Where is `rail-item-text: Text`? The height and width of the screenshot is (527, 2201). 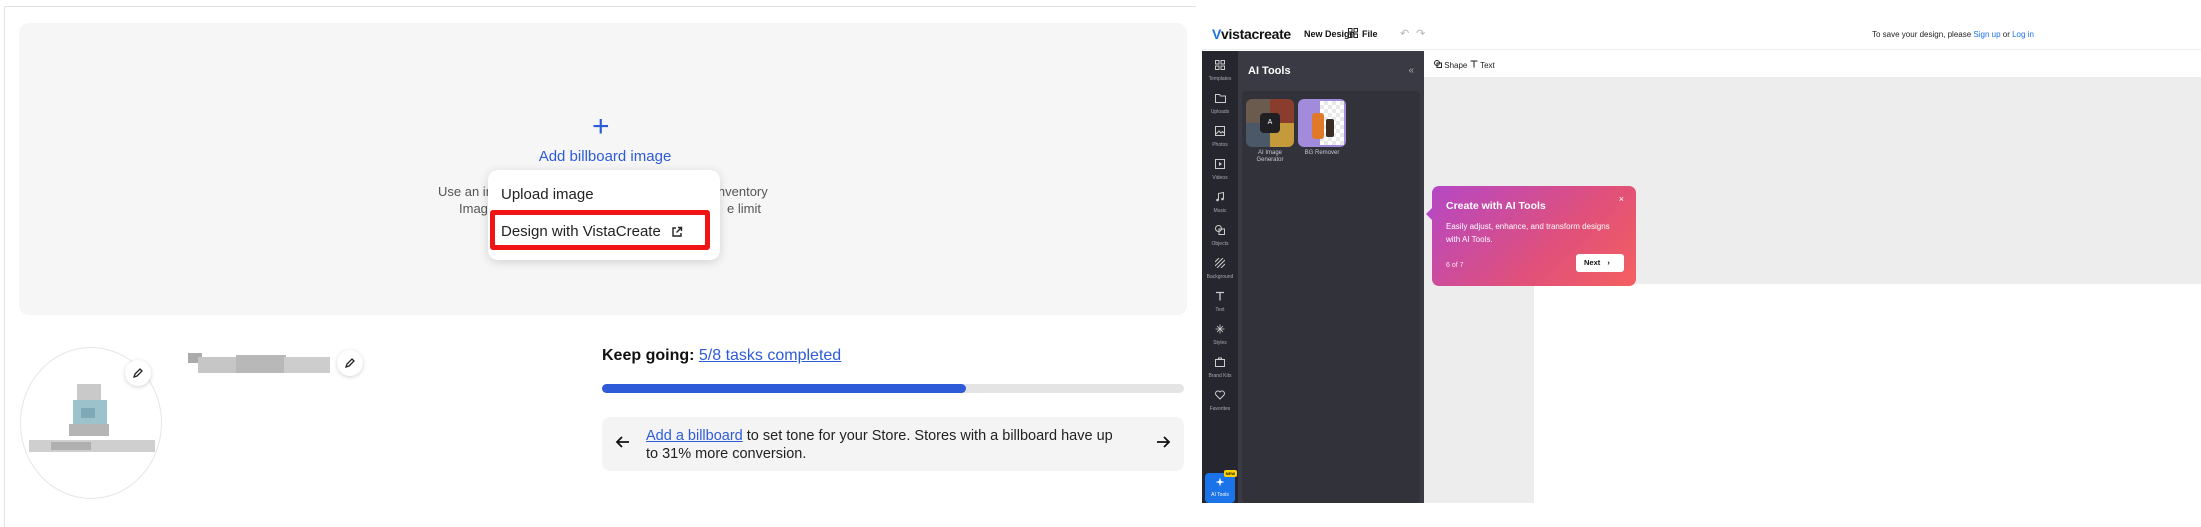
rail-item-text: Text is located at coordinates (1220, 300).